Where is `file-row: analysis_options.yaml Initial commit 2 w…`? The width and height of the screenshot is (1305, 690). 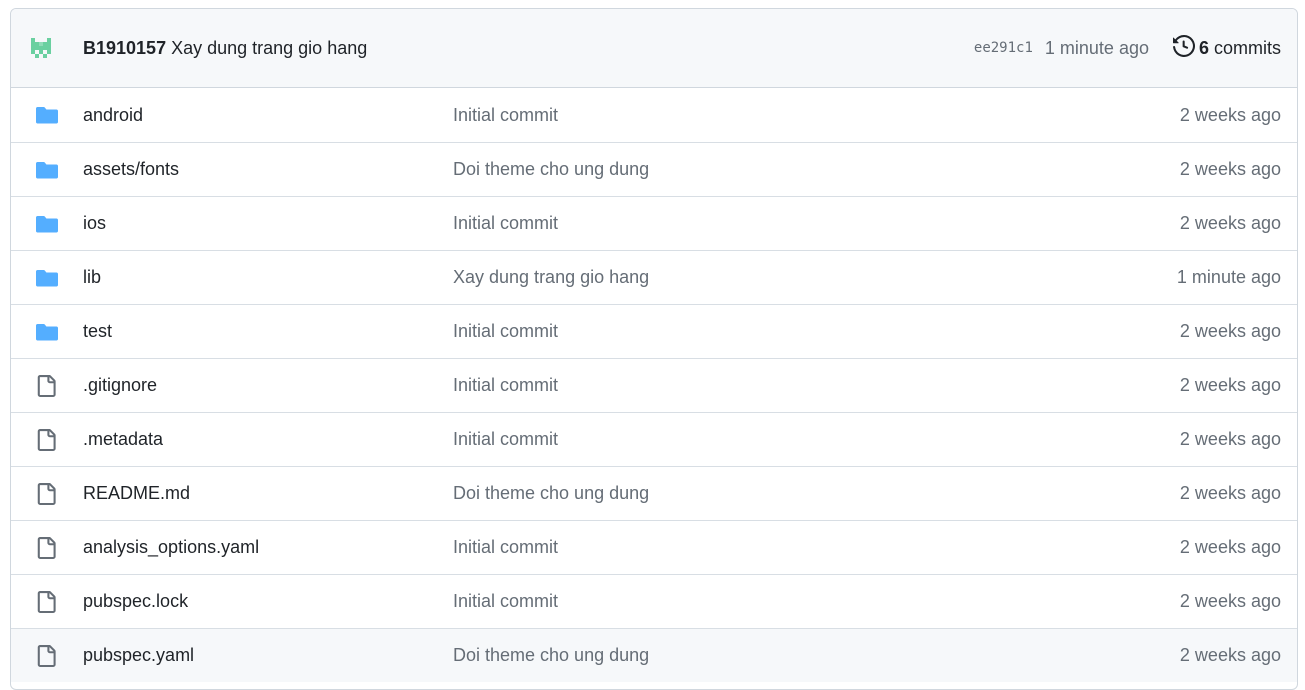
file-row: analysis_options.yaml Initial commit 2 w… is located at coordinates (654, 547).